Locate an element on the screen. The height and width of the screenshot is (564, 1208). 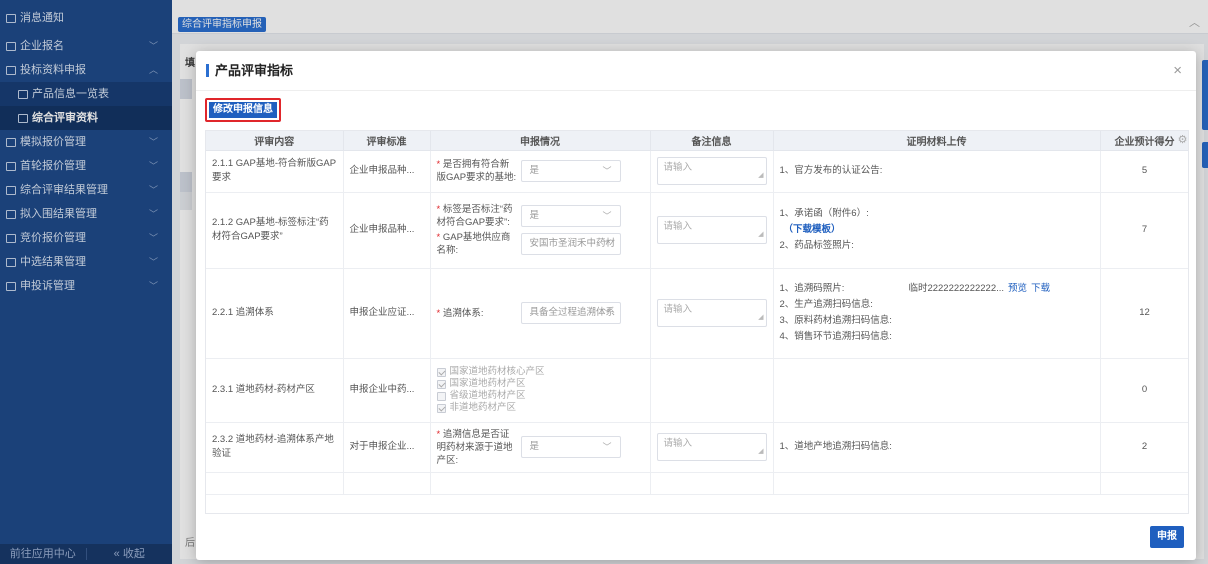
cell-declaration-status: 国家道地药材核心产区 国家道地药材产区 省级道地药材产区 非道地药材产区 is located at coordinates (540, 390).